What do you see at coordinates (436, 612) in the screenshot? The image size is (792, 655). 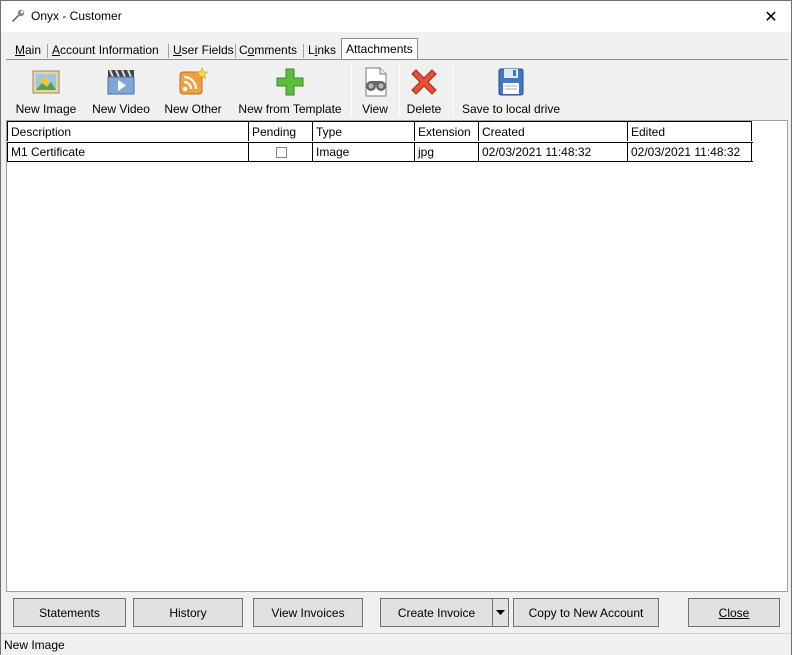 I see `create-invoice-button: Create Invoice` at bounding box center [436, 612].